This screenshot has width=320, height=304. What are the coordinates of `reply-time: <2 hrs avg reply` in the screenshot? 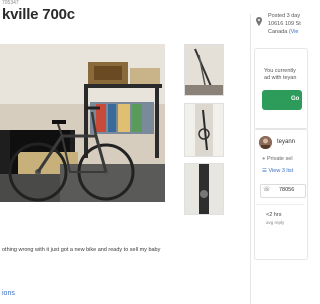 It's located at (275, 219).